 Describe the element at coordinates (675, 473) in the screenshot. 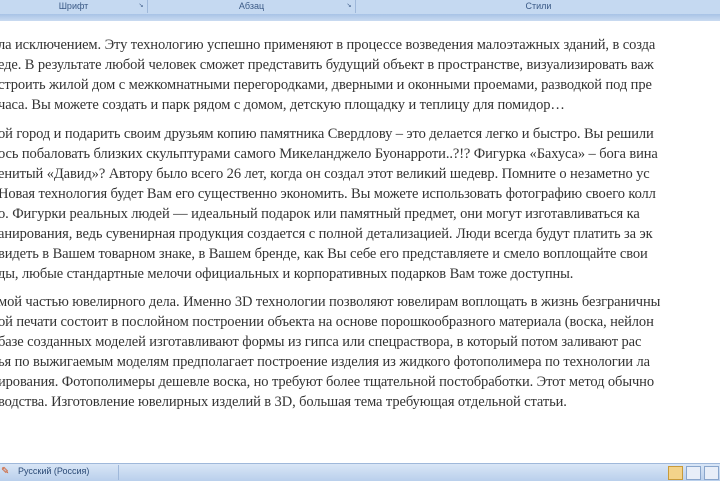

I see `print-layout-view-icon` at that location.